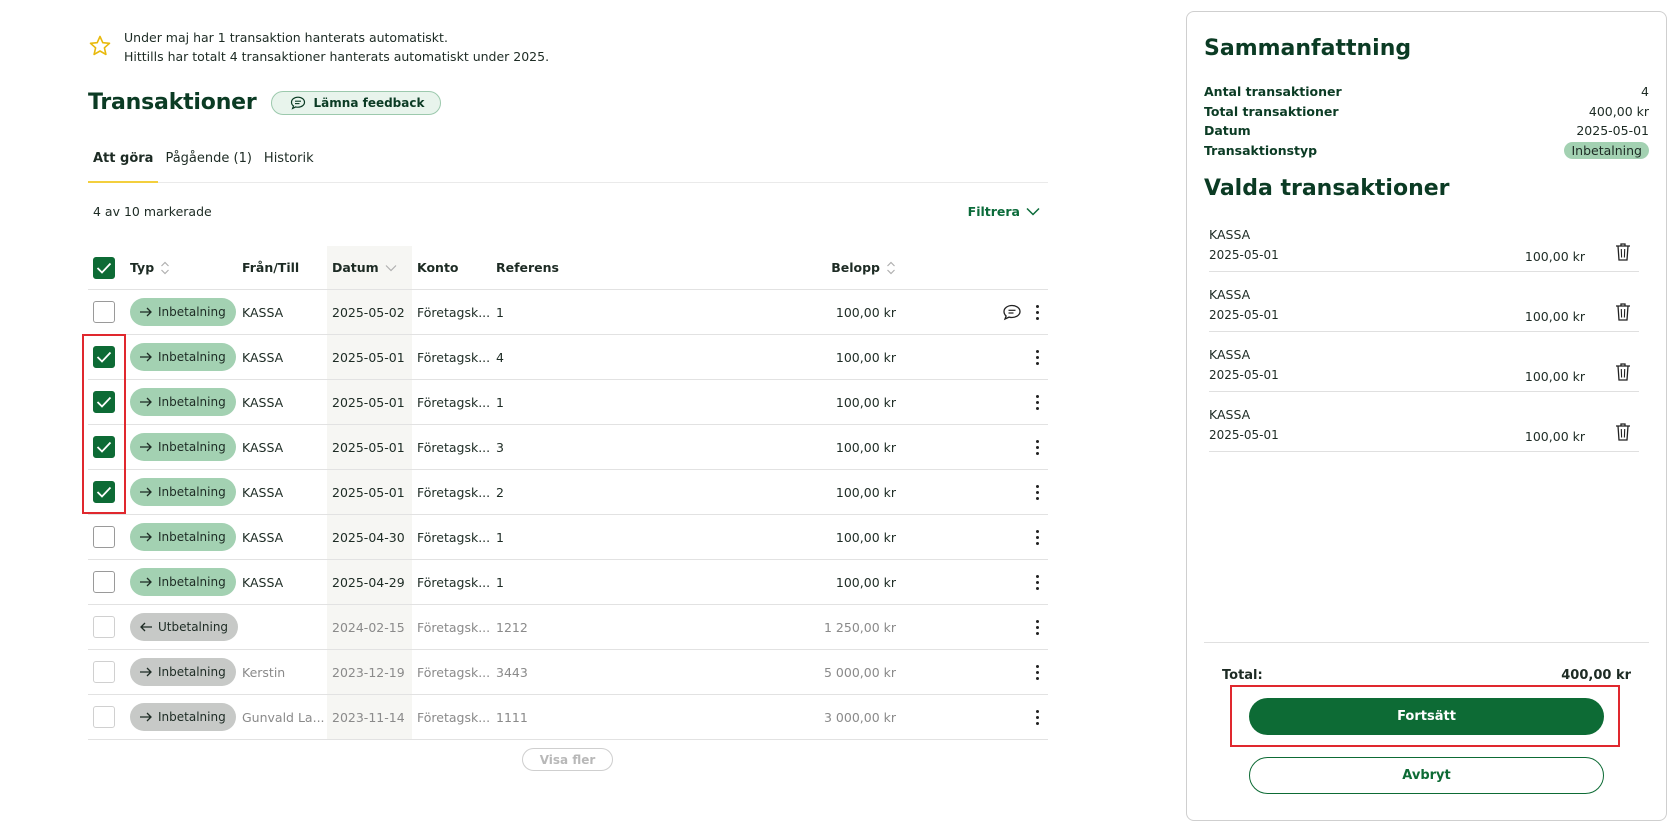 This screenshot has height=825, width=1673. I want to click on continue-button: Fortsätt, so click(1426, 716).